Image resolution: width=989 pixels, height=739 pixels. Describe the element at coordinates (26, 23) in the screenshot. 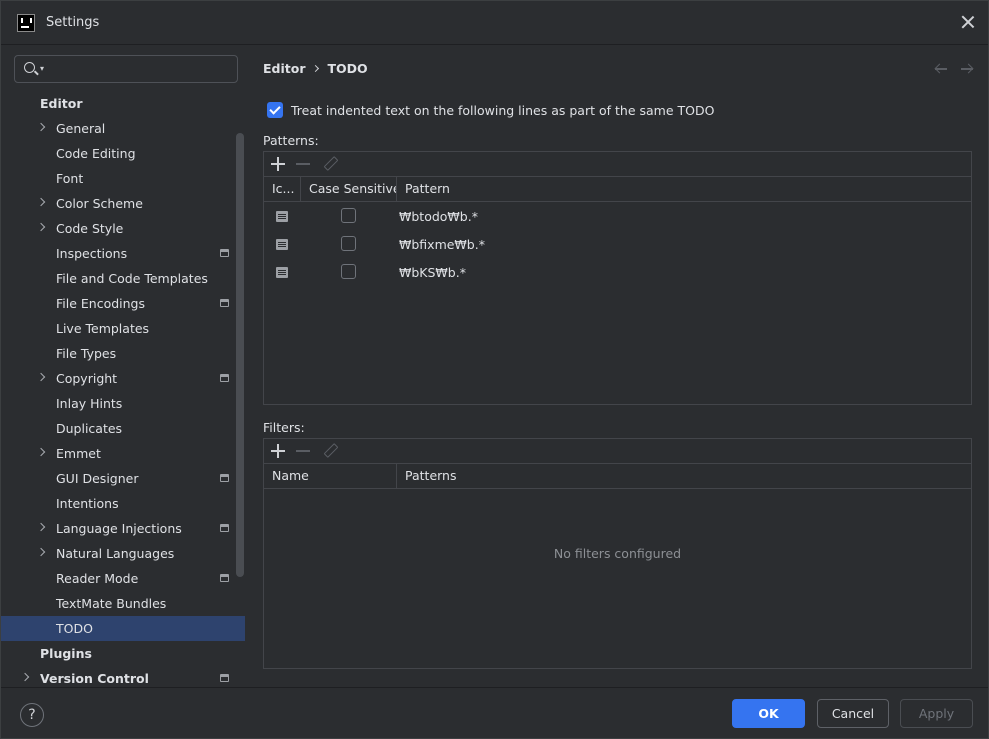

I see `intellij-logo-icon` at that location.